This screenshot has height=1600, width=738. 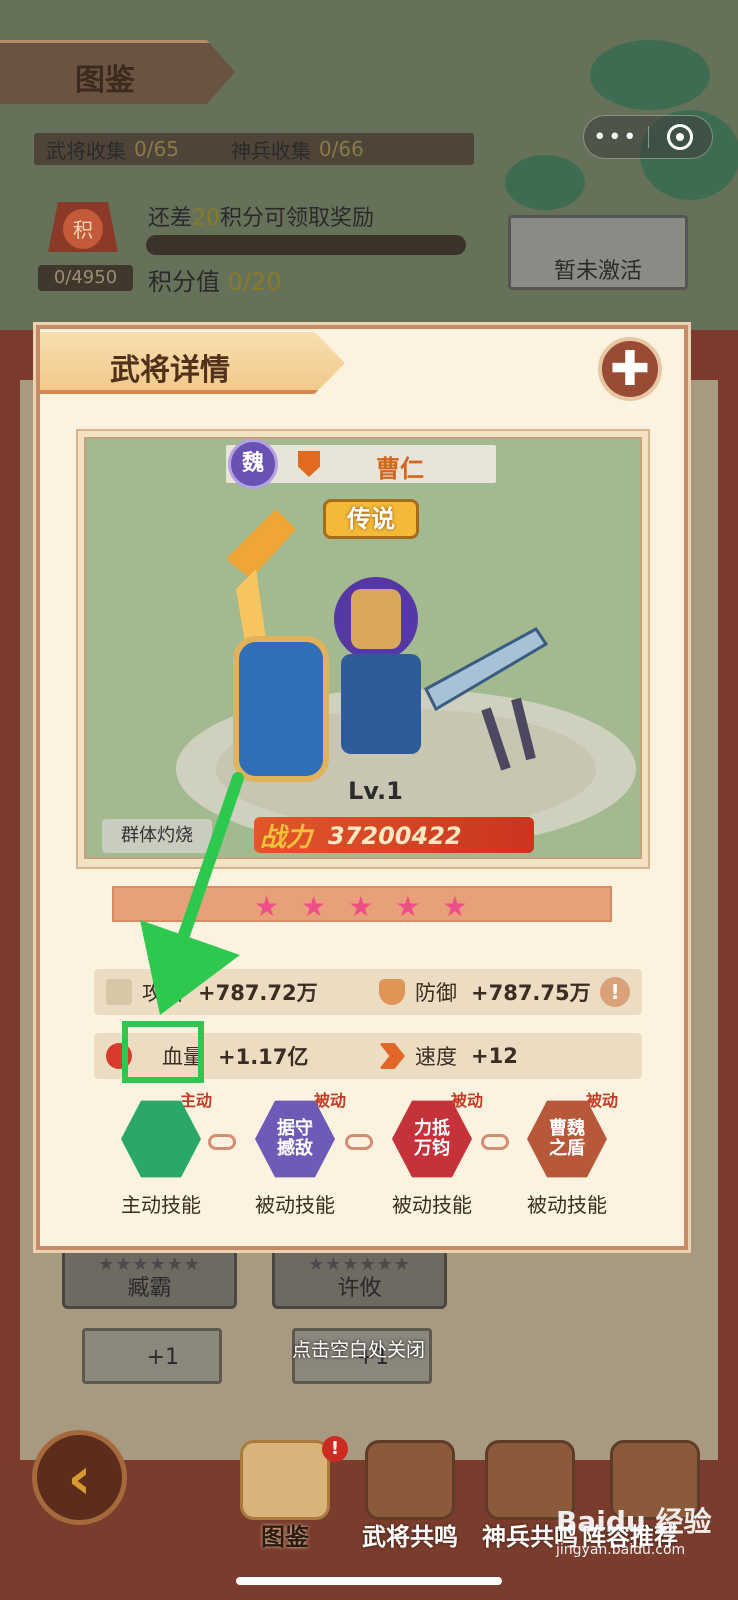 What do you see at coordinates (161, 1205) in the screenshot?
I see `skill-label: 主动技能` at bounding box center [161, 1205].